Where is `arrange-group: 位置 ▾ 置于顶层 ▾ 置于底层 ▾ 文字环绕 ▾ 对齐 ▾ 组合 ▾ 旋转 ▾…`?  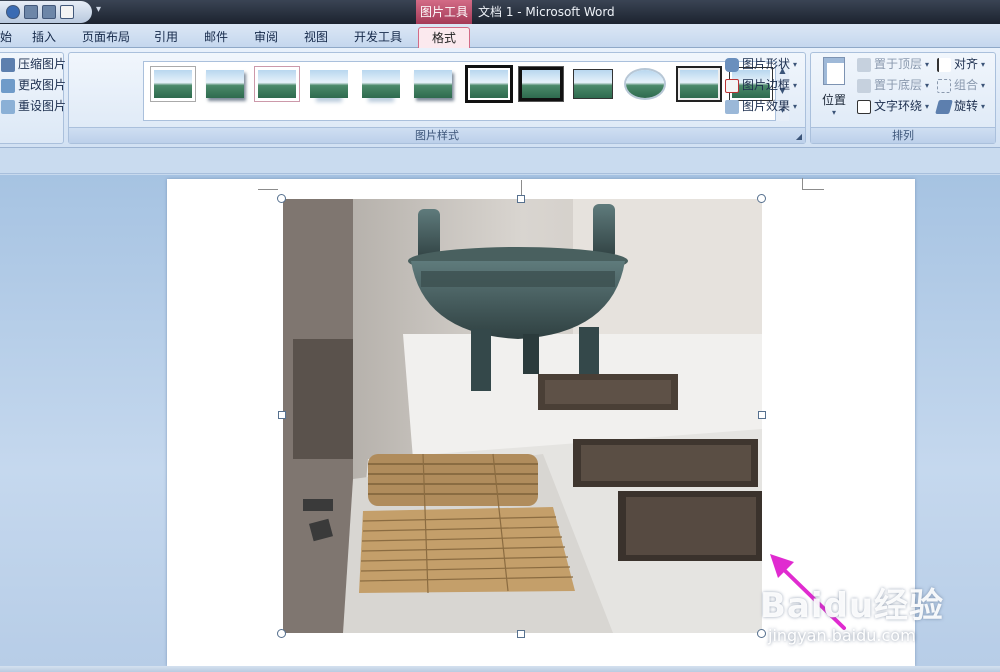 arrange-group: 位置 ▾ 置于顶层 ▾ 置于底层 ▾ 文字环绕 ▾ 对齐 ▾ 组合 ▾ 旋转 ▾… is located at coordinates (903, 98).